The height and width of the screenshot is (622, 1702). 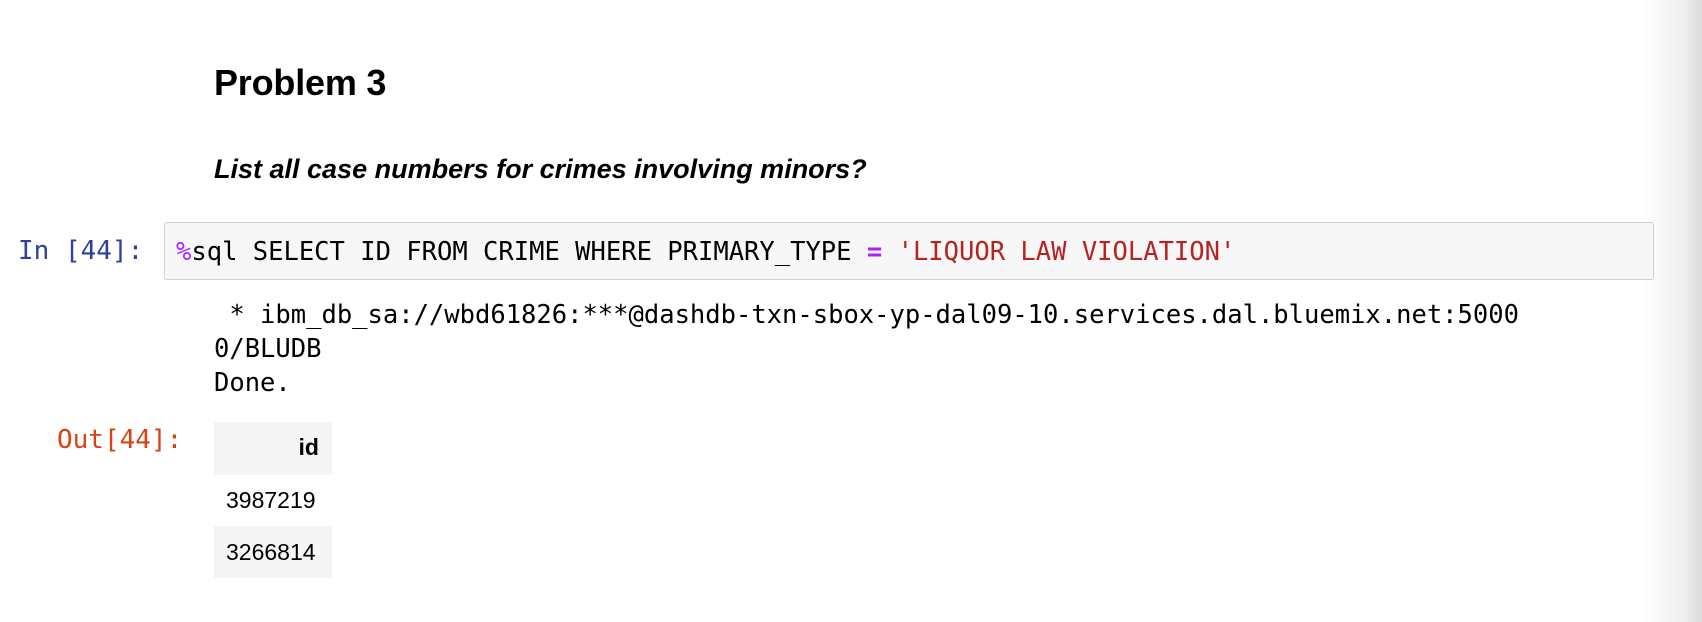 I want to click on stdout-line-done: Done., so click(x=252, y=383).